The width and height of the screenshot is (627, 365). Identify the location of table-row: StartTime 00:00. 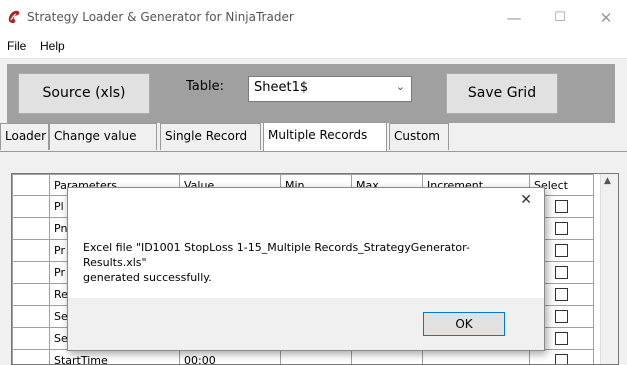
(303, 356).